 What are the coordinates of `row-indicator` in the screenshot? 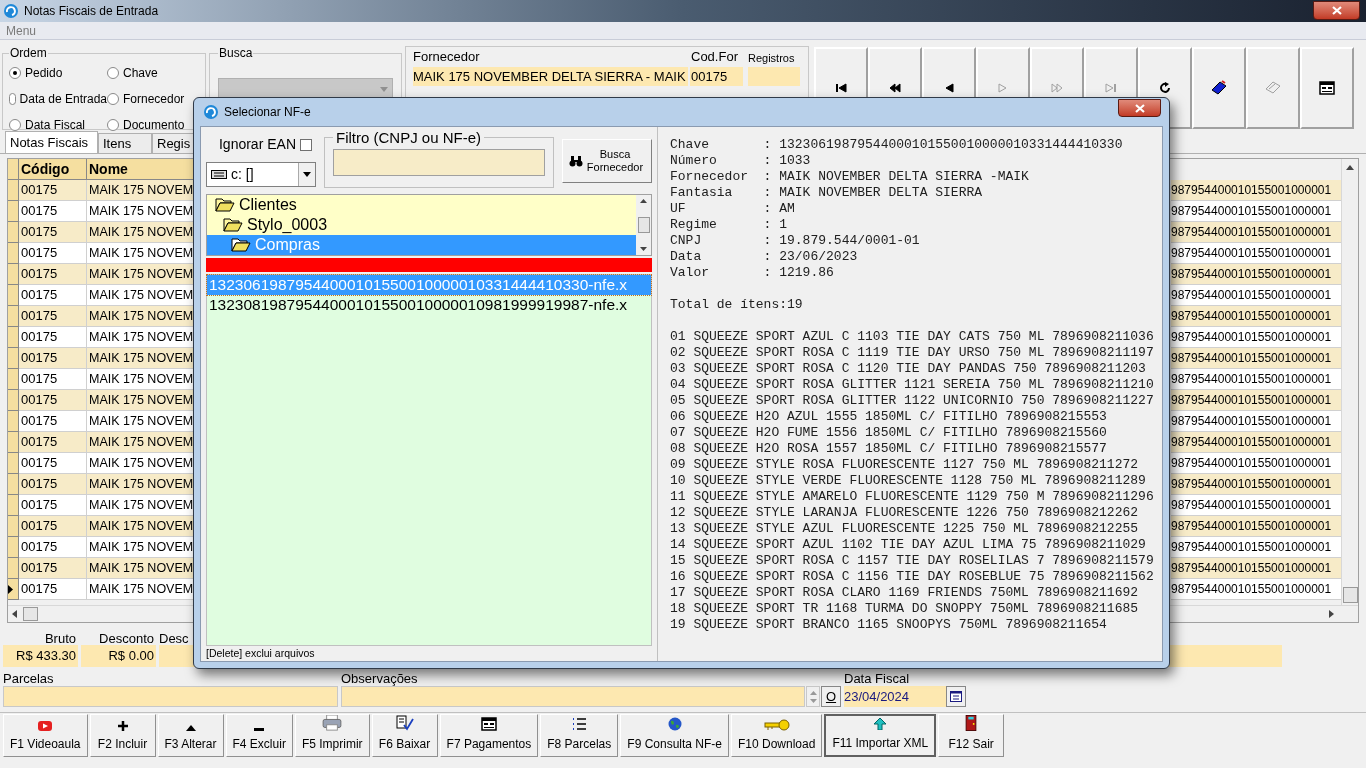 It's located at (13, 589).